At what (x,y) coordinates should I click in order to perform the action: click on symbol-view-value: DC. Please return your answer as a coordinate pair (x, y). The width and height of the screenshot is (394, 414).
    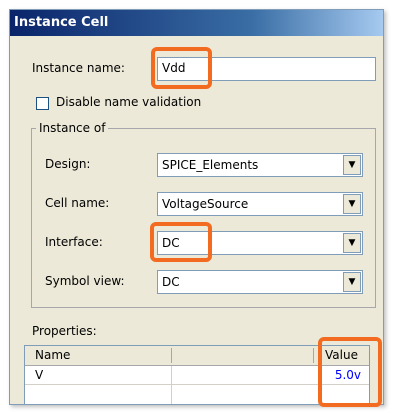
    Looking at the image, I should click on (171, 282).